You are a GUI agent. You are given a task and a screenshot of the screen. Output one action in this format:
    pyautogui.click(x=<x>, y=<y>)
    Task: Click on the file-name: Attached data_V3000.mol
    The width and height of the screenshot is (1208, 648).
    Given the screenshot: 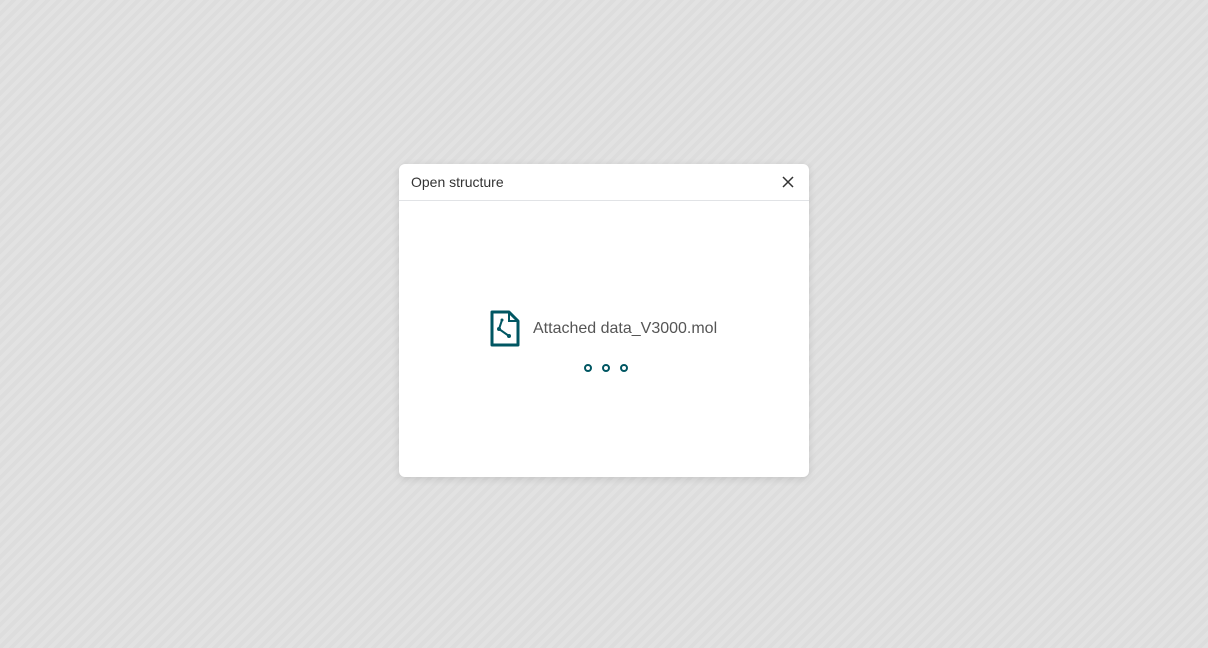 What is the action you would take?
    pyautogui.click(x=625, y=328)
    